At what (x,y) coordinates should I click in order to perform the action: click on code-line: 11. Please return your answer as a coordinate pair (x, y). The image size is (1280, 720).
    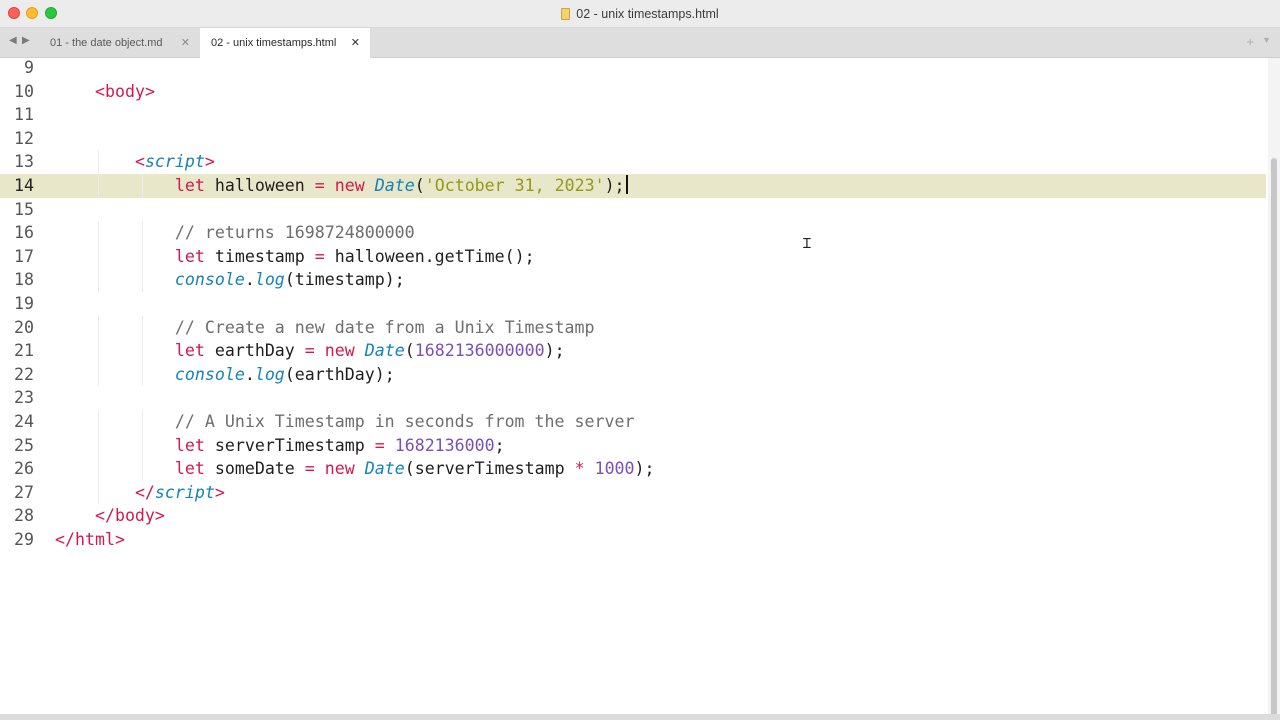
    Looking at the image, I should click on (633, 115).